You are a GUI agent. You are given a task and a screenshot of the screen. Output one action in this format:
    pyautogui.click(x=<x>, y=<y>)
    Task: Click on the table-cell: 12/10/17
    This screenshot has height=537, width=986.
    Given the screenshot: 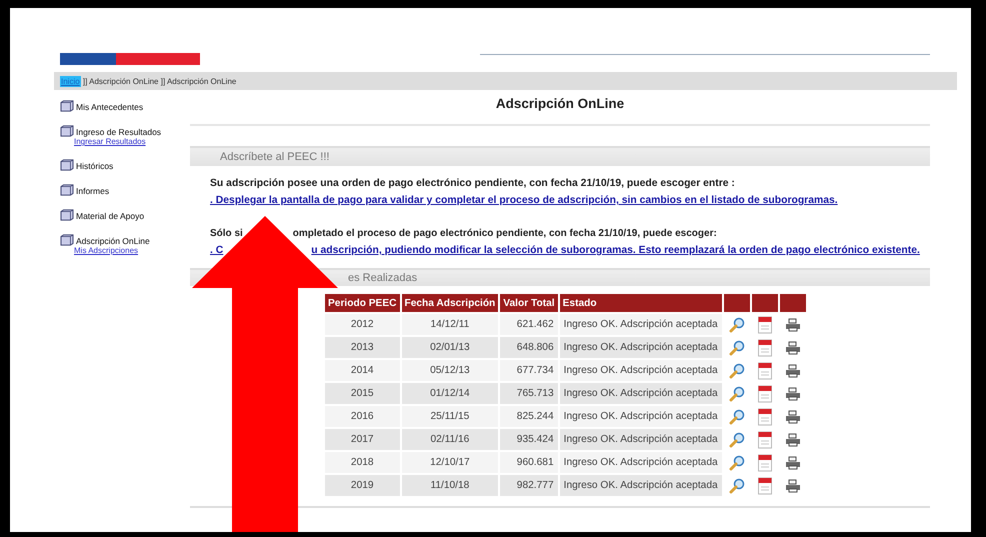 What is the action you would take?
    pyautogui.click(x=450, y=462)
    